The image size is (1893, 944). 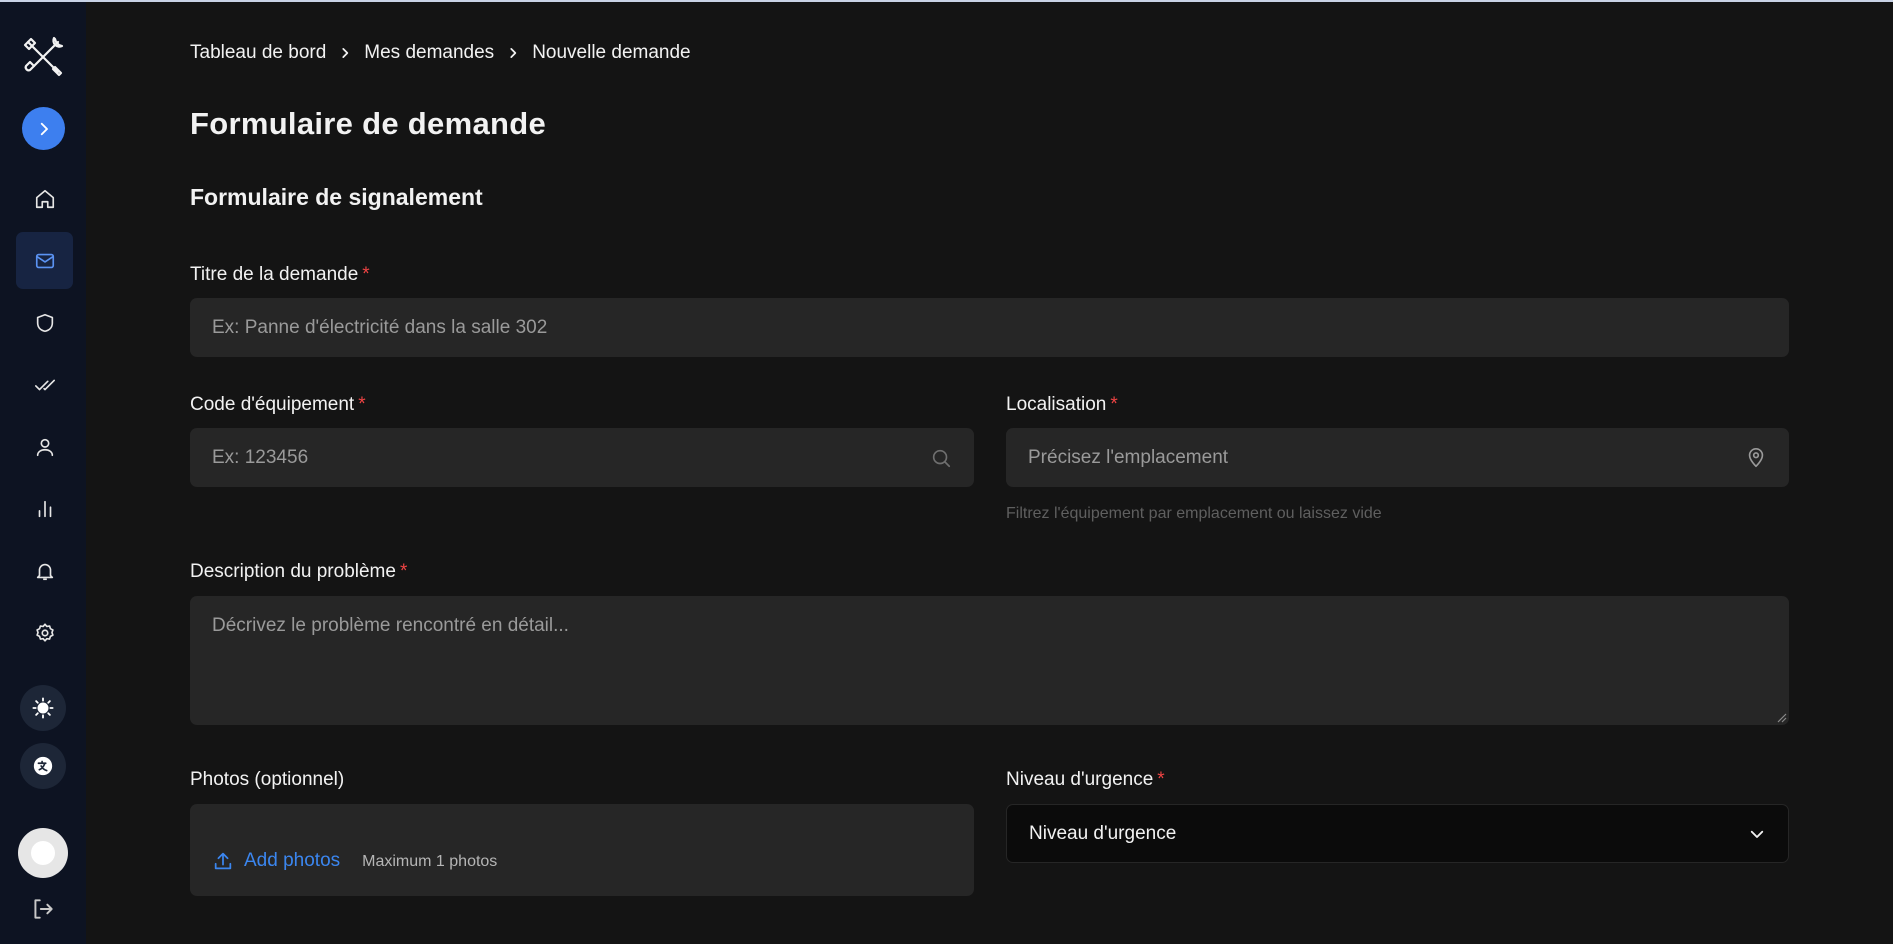 I want to click on equipment-code-input: Ex: 123456, so click(x=582, y=457).